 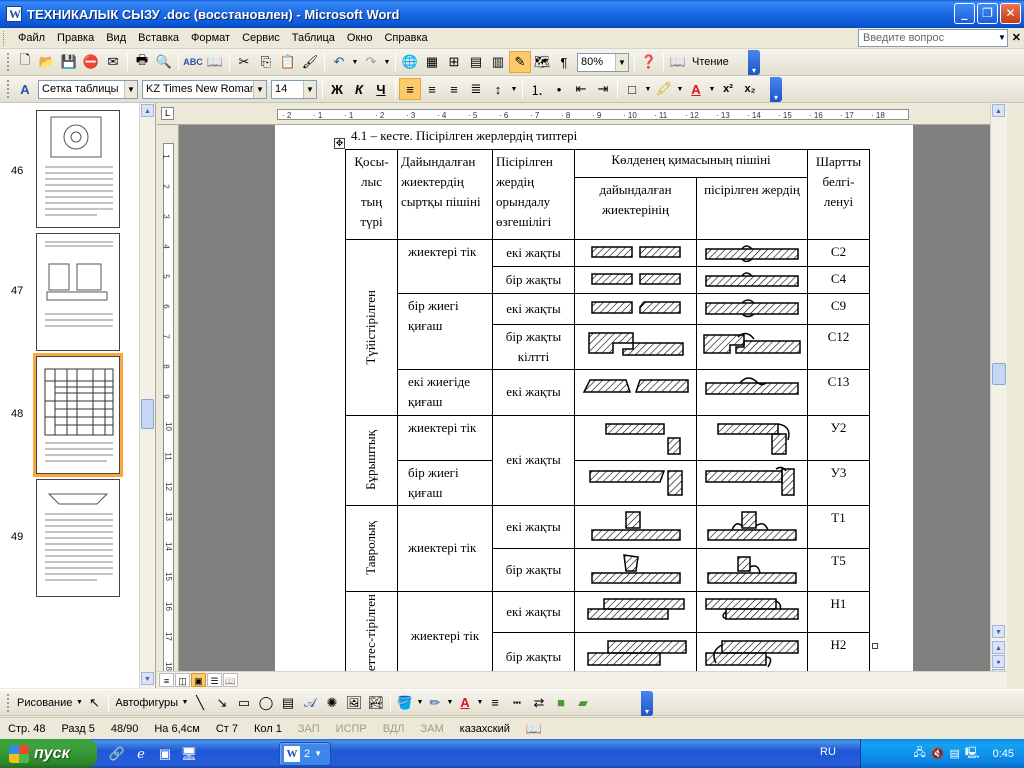 I want to click on thumbnail-page-current, so click(x=78, y=415).